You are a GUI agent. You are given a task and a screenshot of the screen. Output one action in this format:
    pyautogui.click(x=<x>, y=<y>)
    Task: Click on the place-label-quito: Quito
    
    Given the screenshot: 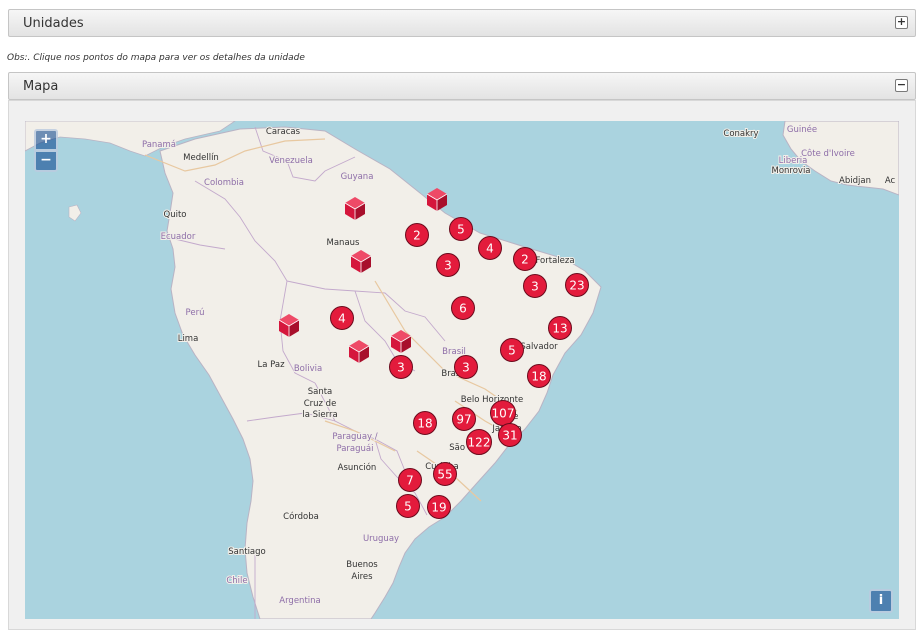 What is the action you would take?
    pyautogui.click(x=175, y=215)
    